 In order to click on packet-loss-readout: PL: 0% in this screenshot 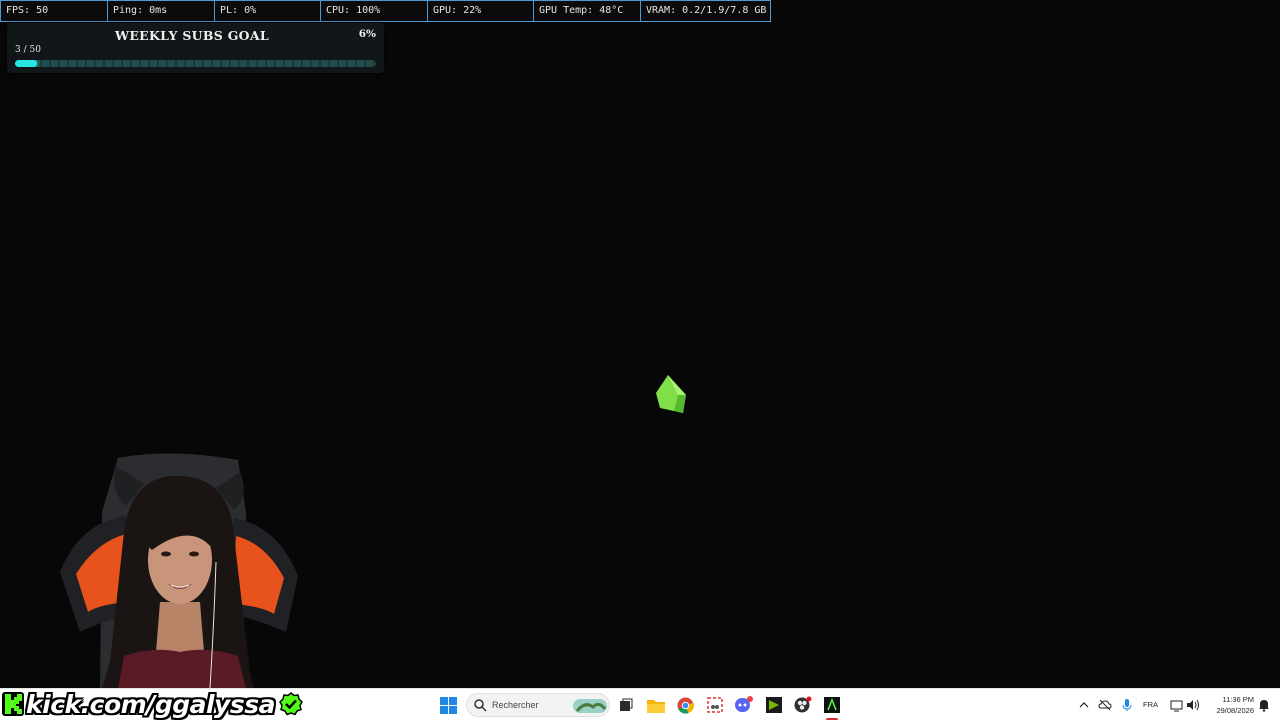, I will do `click(268, 11)`.